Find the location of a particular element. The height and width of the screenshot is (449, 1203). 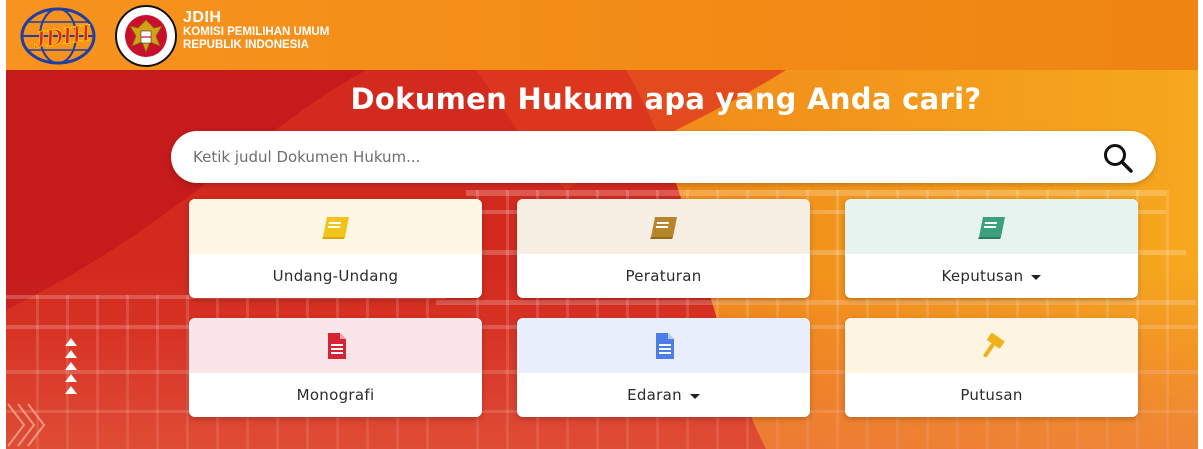

category-label-peraturan: Peraturan is located at coordinates (663, 276).